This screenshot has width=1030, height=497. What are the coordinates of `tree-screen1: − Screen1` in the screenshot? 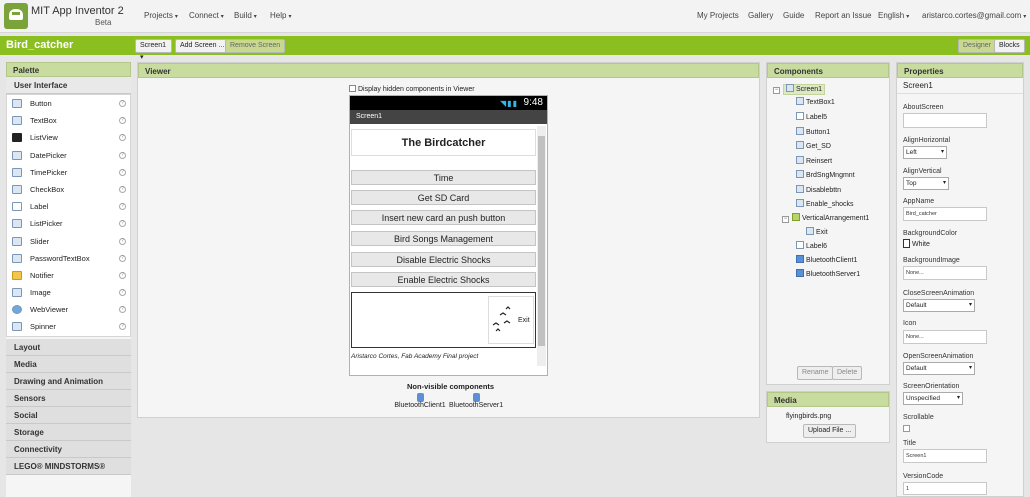 It's located at (799, 89).